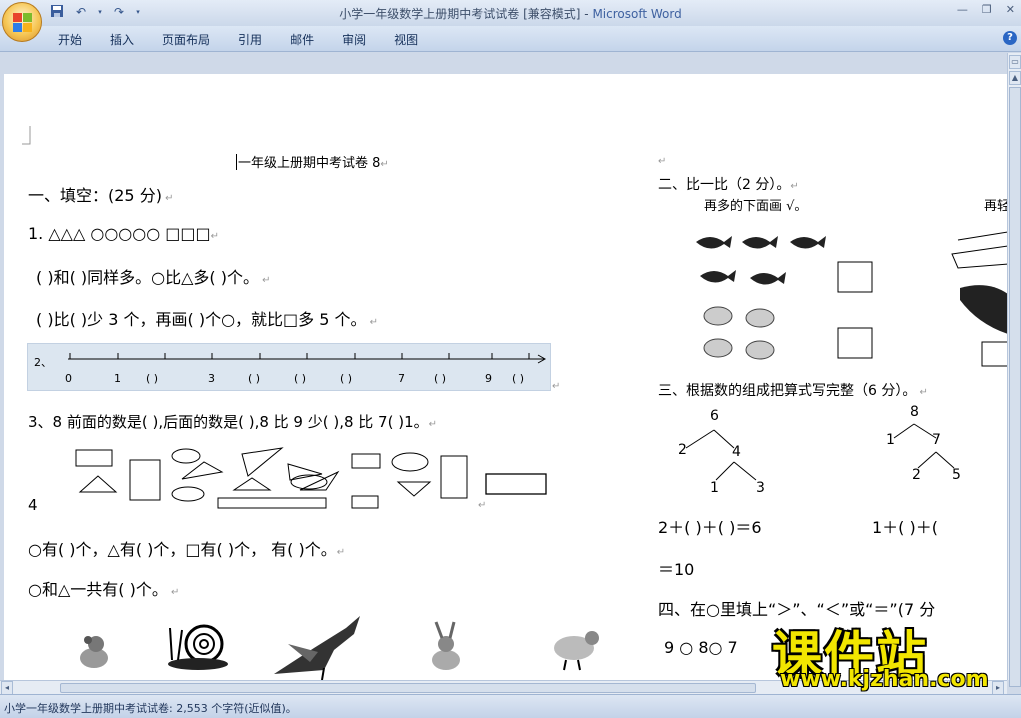 The height and width of the screenshot is (718, 1021). I want to click on q1-line-b-text: ( )比( )少 3 个，再画( )个○，就比□多 5 个。, so click(201, 319).